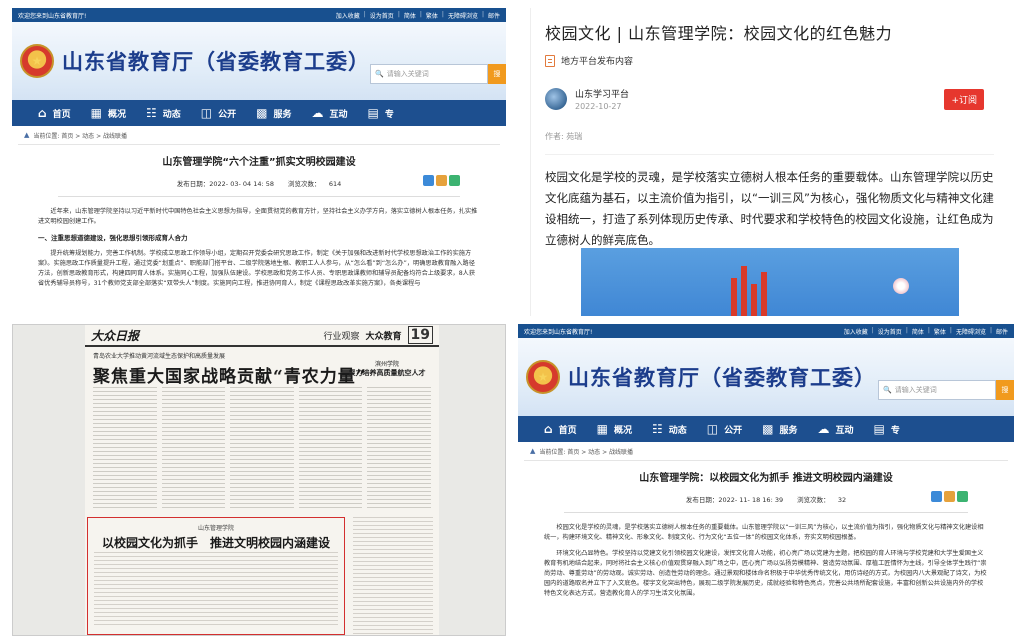 The image size is (1024, 640). What do you see at coordinates (379, 74) in the screenshot?
I see `search-icon: 🔍` at bounding box center [379, 74].